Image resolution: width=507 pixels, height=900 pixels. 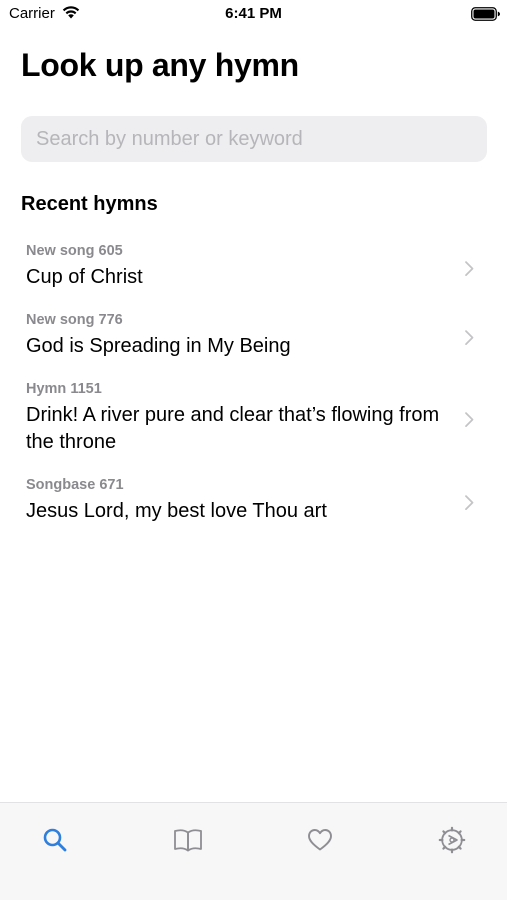 I want to click on settings-icon, so click(x=452, y=840).